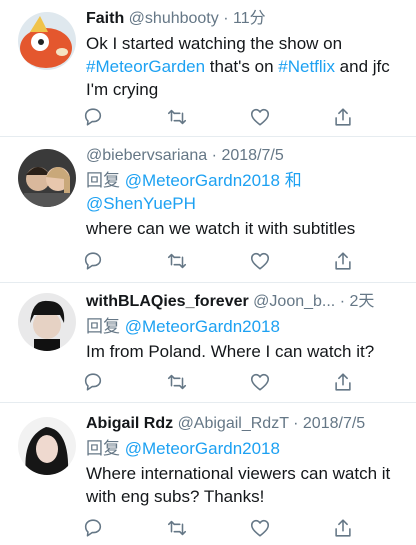 Image resolution: width=416 pixels, height=545 pixels. What do you see at coordinates (129, 423) in the screenshot?
I see `display-name: Abigail Rdz` at bounding box center [129, 423].